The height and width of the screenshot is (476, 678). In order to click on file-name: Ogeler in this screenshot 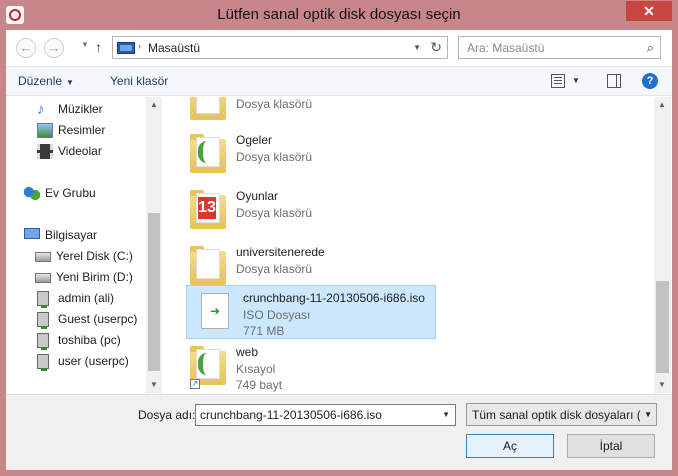, I will do `click(254, 140)`.